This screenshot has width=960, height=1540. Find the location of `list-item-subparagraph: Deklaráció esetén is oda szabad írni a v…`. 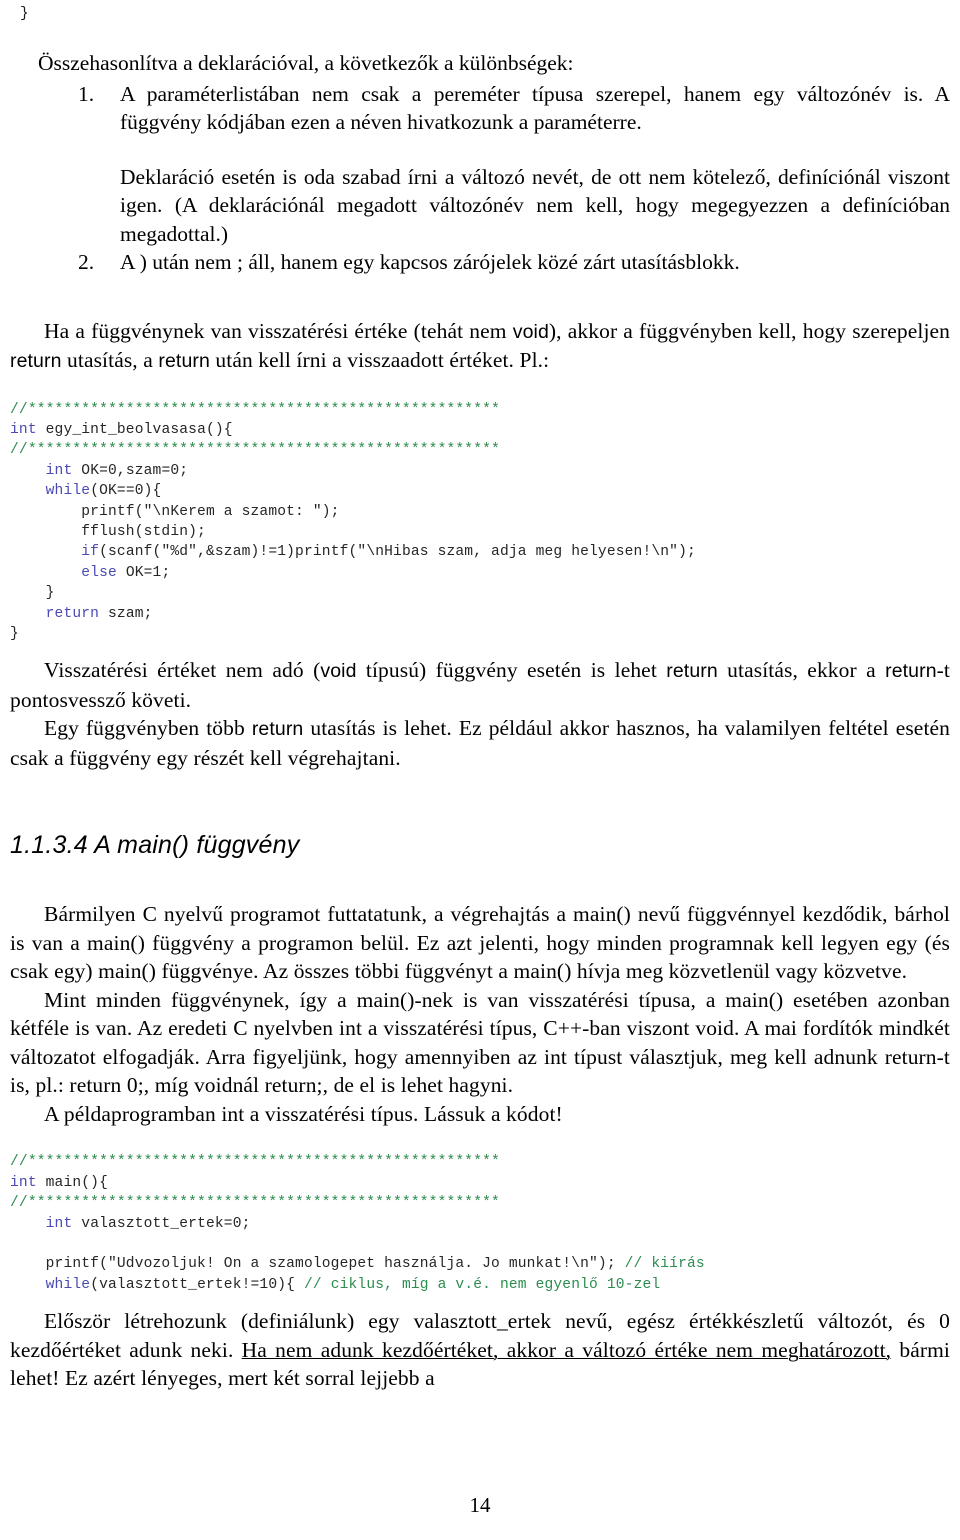

list-item-subparagraph: Deklaráció esetén is oda szabad írni a v… is located at coordinates (535, 205).